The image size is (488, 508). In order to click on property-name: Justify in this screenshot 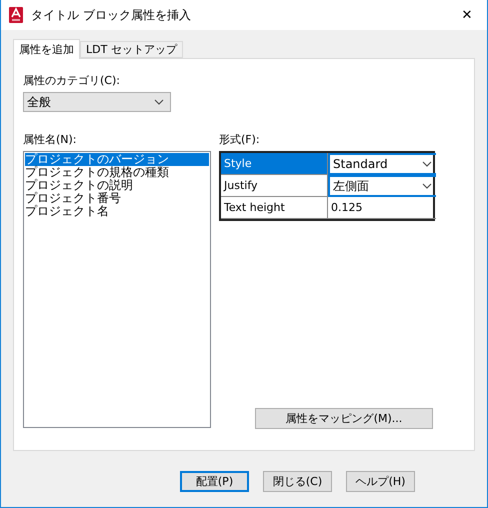, I will do `click(274, 186)`.